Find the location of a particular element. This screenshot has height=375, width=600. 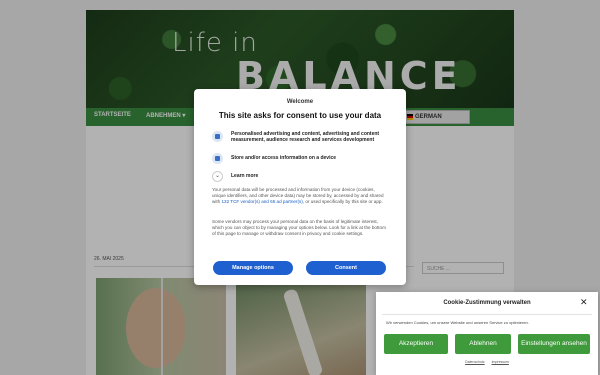

cookie-title: Cookie-Zustimmung verwalten is located at coordinates (487, 303).